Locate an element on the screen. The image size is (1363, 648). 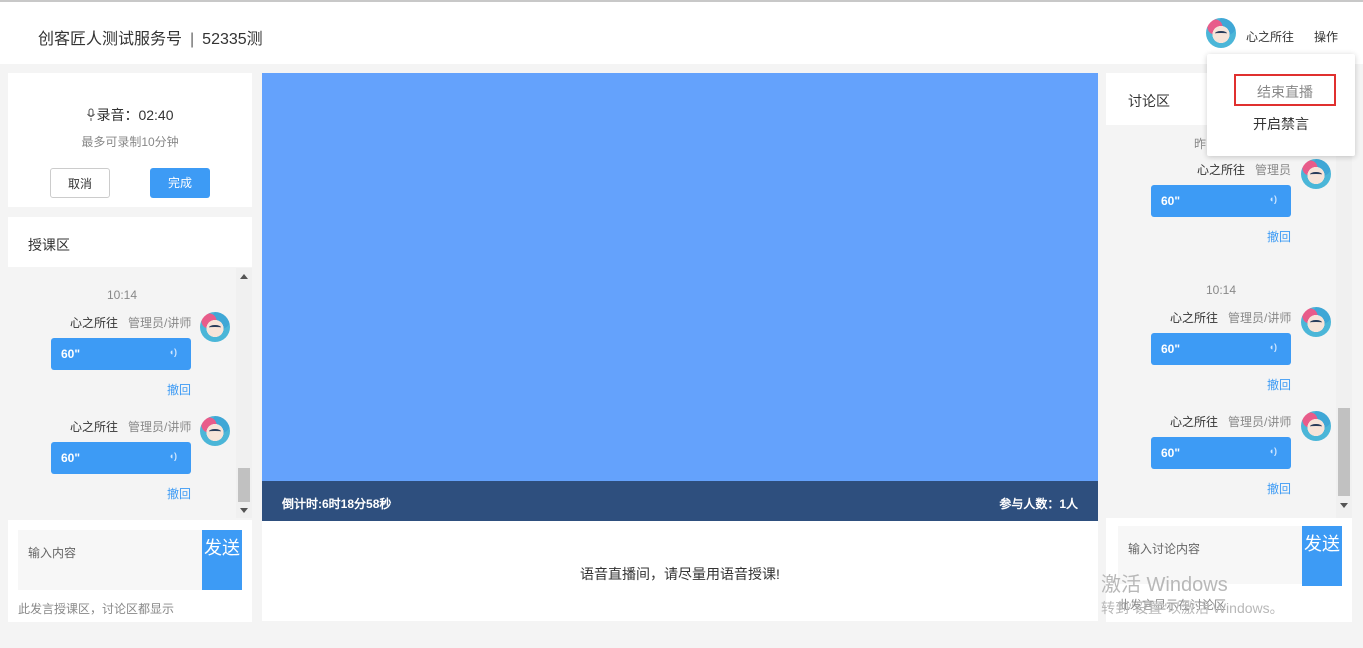
windows-watermark-subtitle: 转到"设置"以激活 Windows。 is located at coordinates (1192, 608).